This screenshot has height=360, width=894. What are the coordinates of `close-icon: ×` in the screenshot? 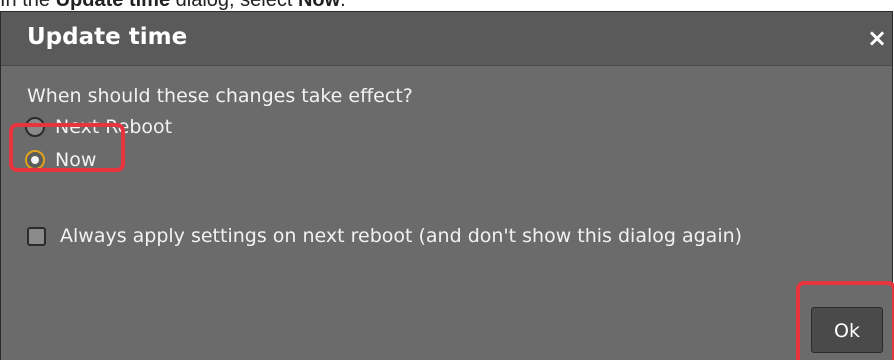 It's located at (877, 38).